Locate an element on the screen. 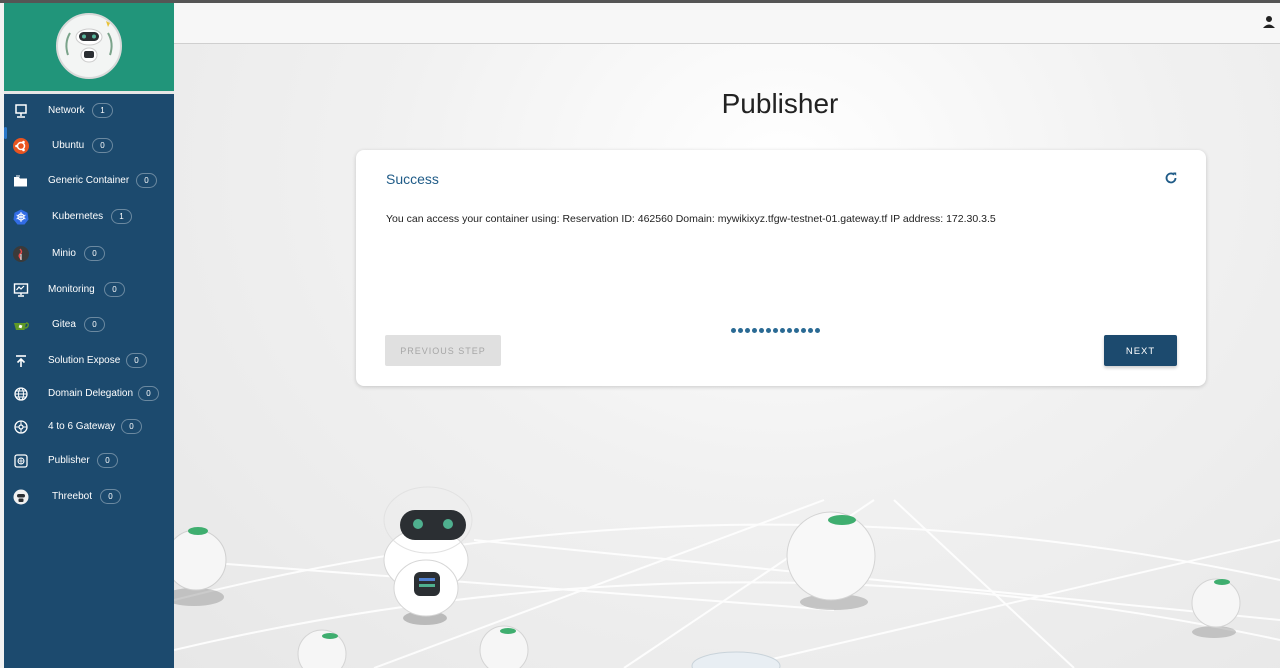 The width and height of the screenshot is (1280, 668). sidebar-item-4-to-6-gateway: 4 to 6 Gateway 0 is located at coordinates (89, 427).